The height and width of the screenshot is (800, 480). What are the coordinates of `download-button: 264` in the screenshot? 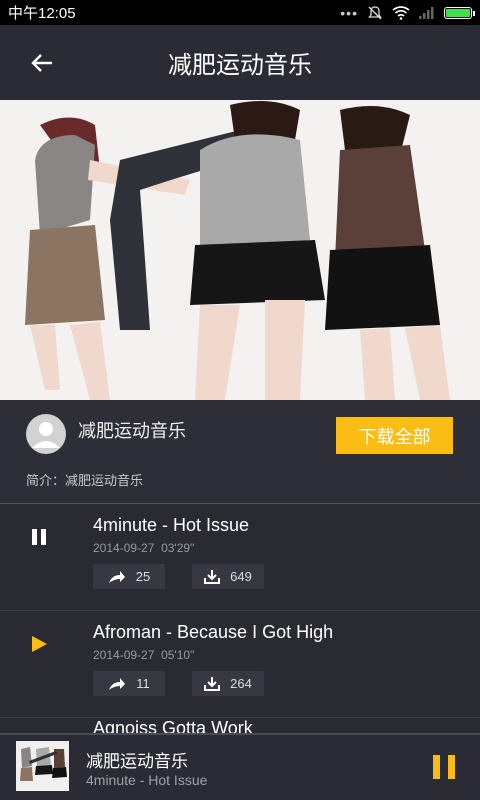 It's located at (228, 683).